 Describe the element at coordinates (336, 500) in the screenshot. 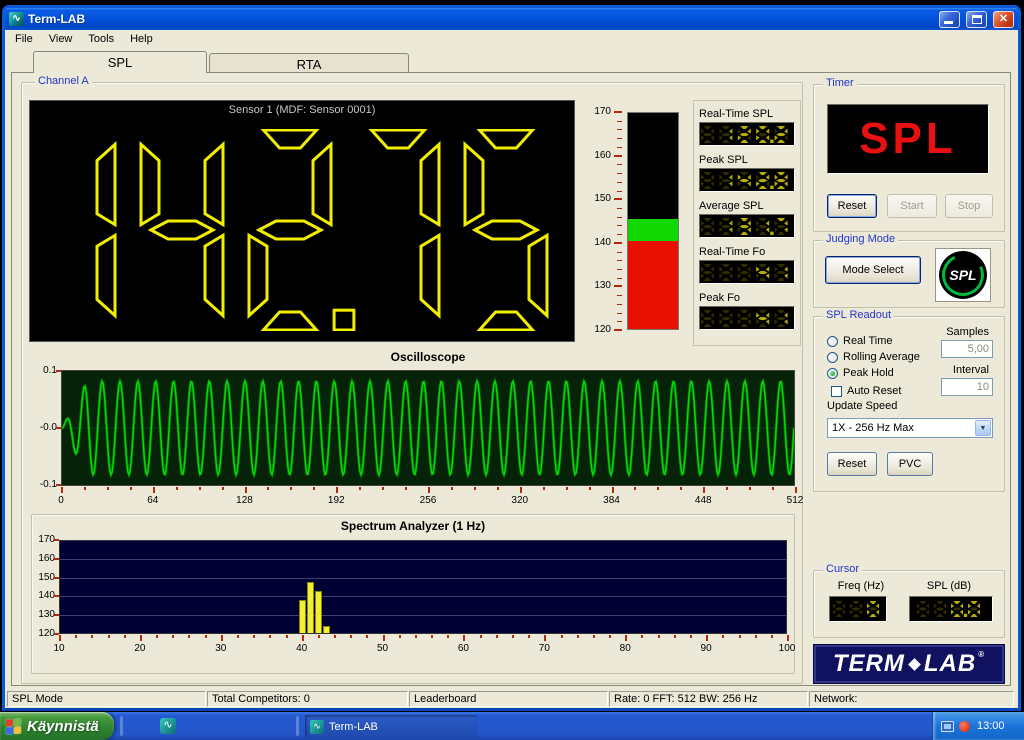

I see `scope-x-label: 192` at that location.